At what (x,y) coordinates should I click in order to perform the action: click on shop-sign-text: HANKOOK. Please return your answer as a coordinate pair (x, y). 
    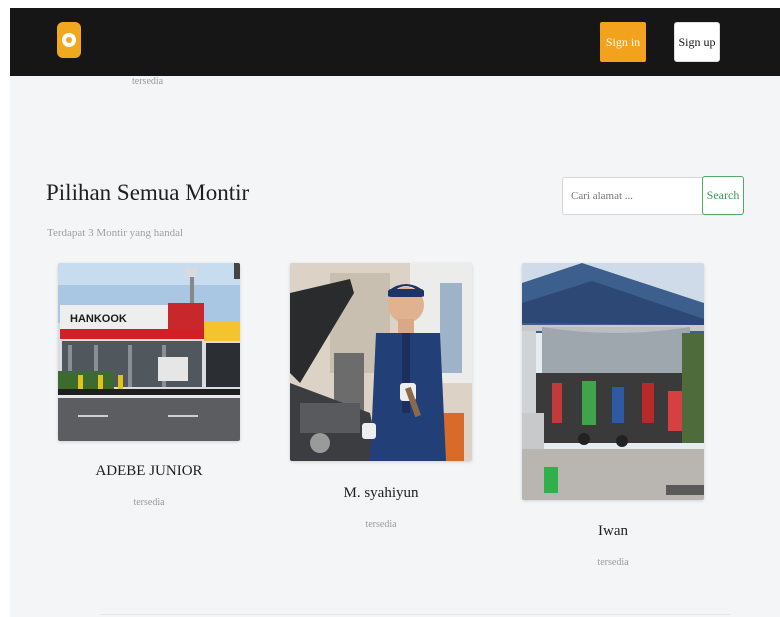
    Looking at the image, I should click on (98, 319).